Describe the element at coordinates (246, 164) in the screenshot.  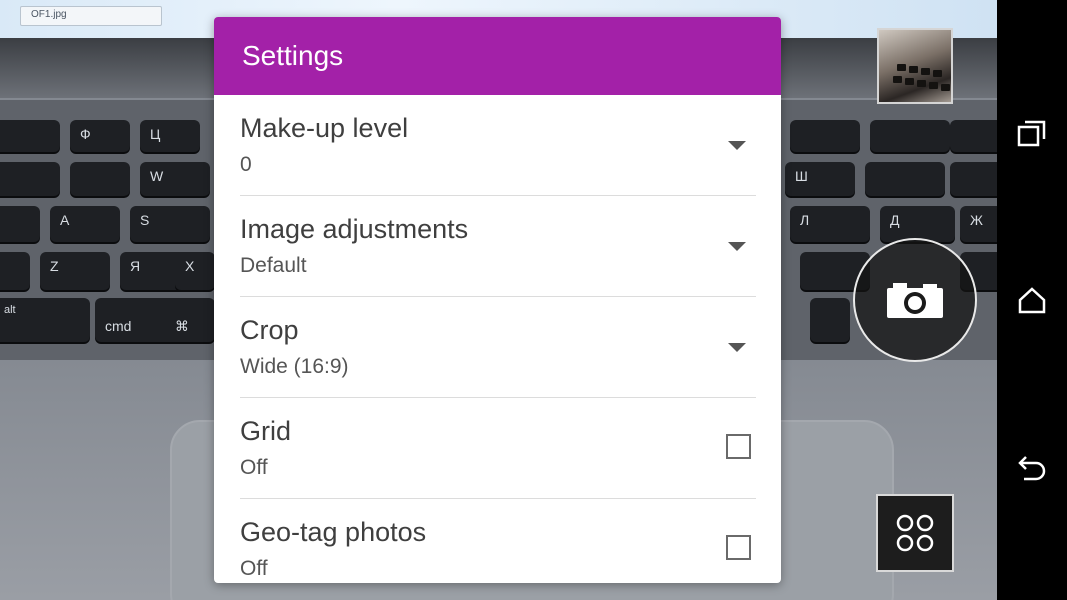
I see `setting-value: 0` at that location.